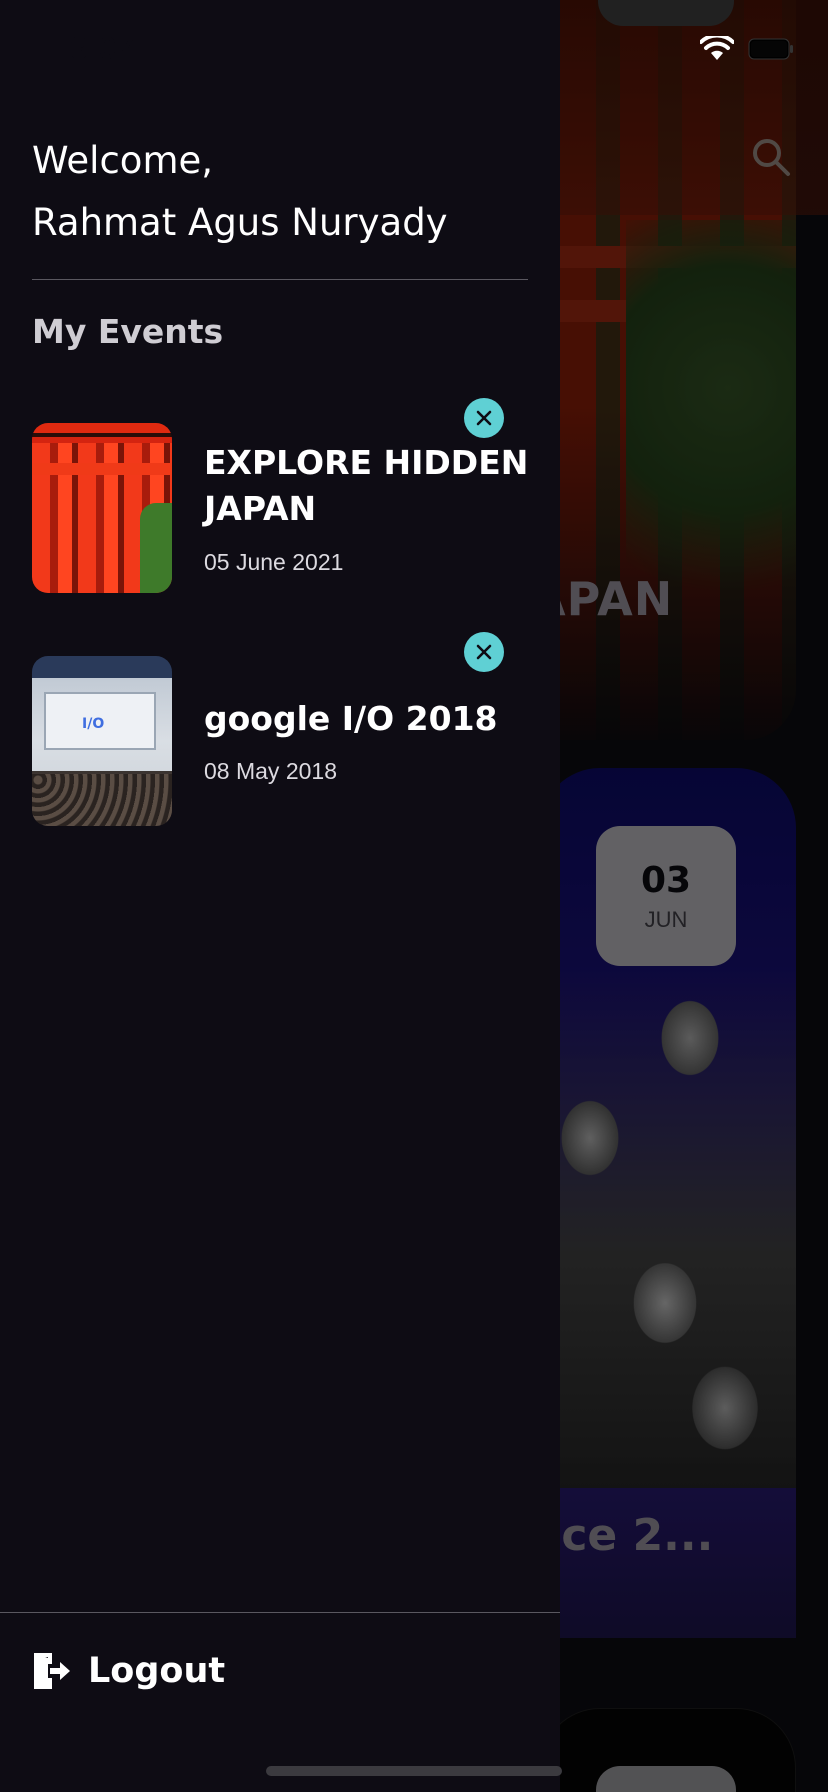 This screenshot has width=828, height=1792. Describe the element at coordinates (270, 771) in the screenshot. I see `event-date: 08 May 2018` at that location.